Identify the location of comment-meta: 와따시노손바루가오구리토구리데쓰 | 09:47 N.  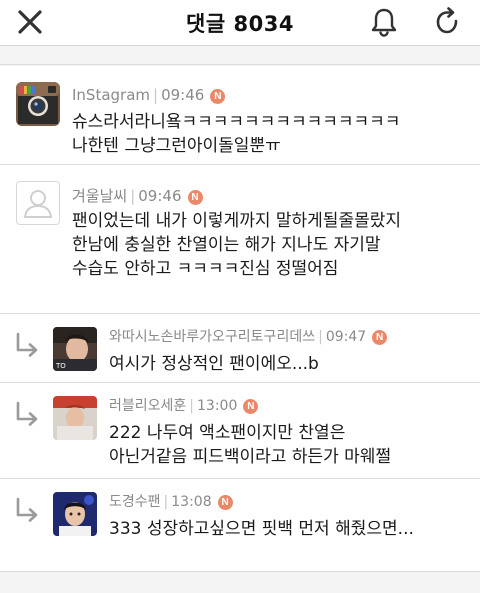
(248, 336).